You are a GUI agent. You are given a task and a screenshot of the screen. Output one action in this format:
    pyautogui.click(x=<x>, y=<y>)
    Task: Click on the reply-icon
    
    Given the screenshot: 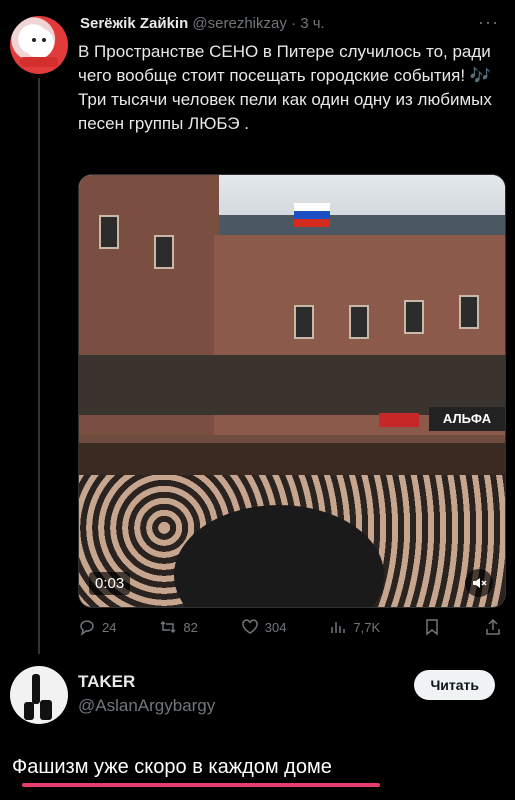 What is the action you would take?
    pyautogui.click(x=87, y=628)
    